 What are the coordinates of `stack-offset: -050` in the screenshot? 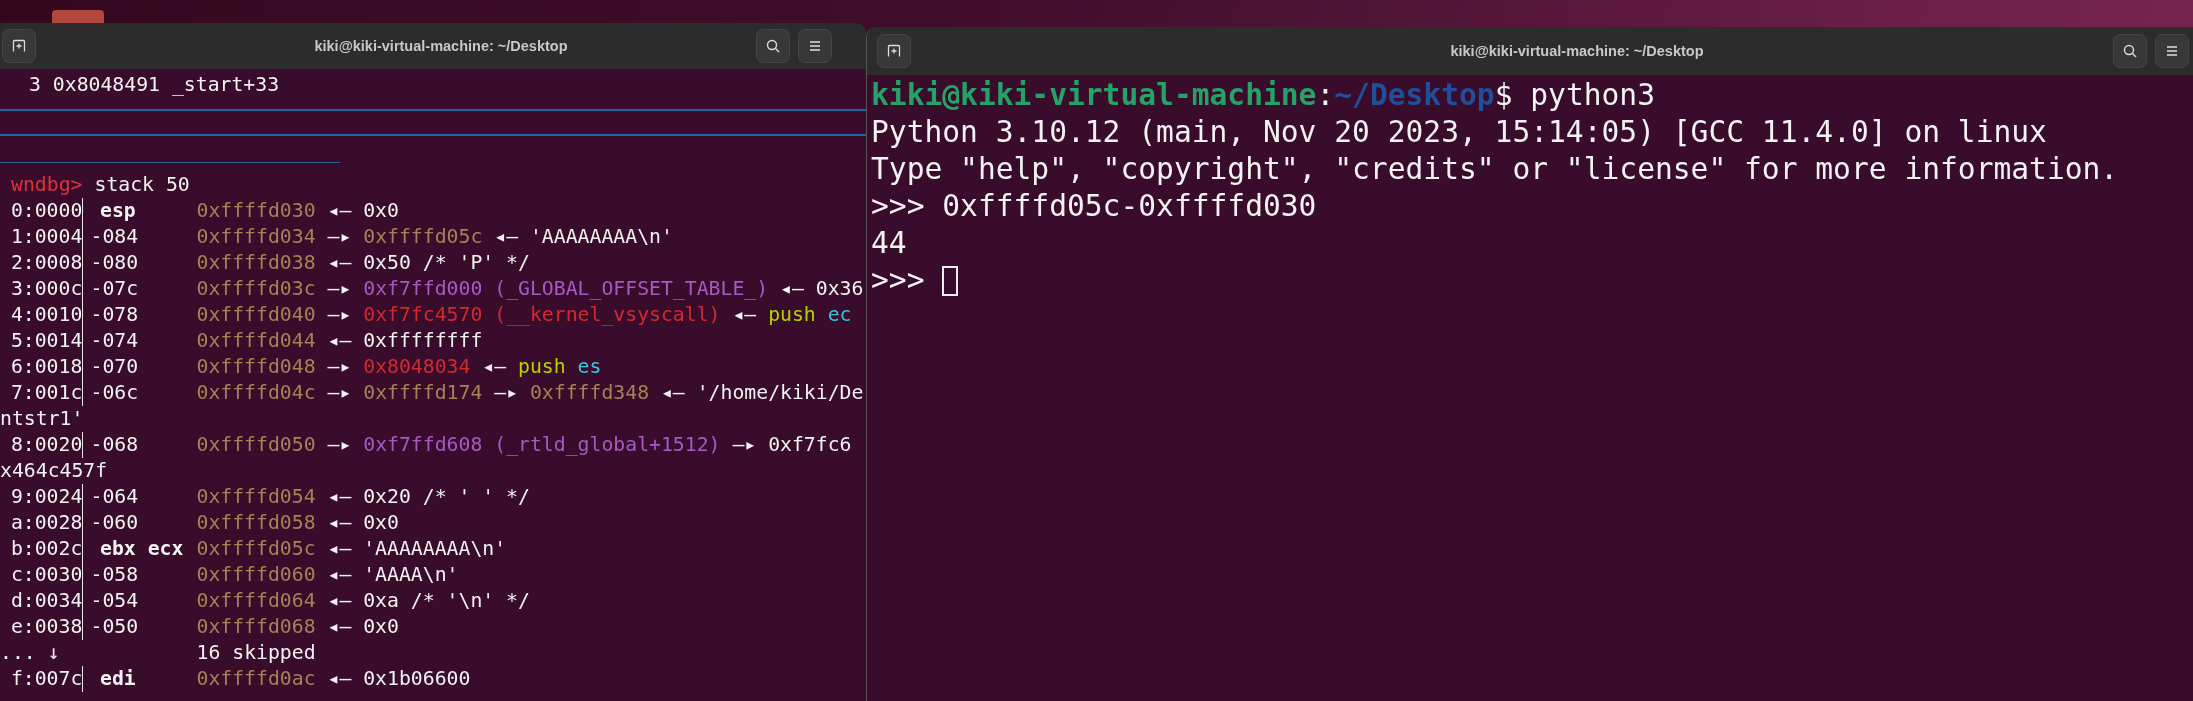 It's located at (114, 626).